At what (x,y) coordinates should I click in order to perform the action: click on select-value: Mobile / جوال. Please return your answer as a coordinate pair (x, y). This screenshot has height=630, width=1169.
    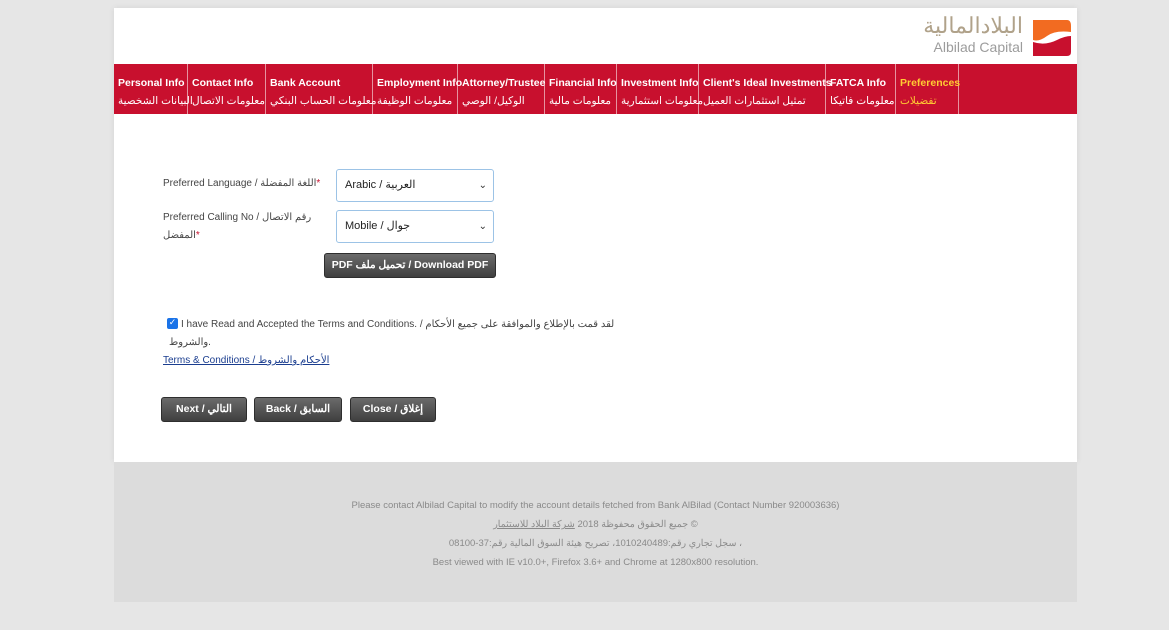
    Looking at the image, I should click on (378, 226).